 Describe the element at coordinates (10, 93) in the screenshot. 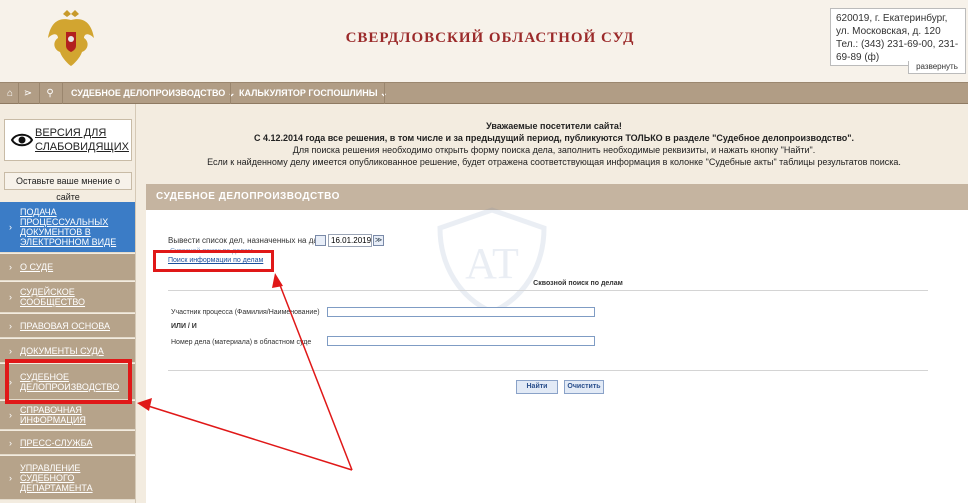

I see `home-icon: ⌂` at that location.